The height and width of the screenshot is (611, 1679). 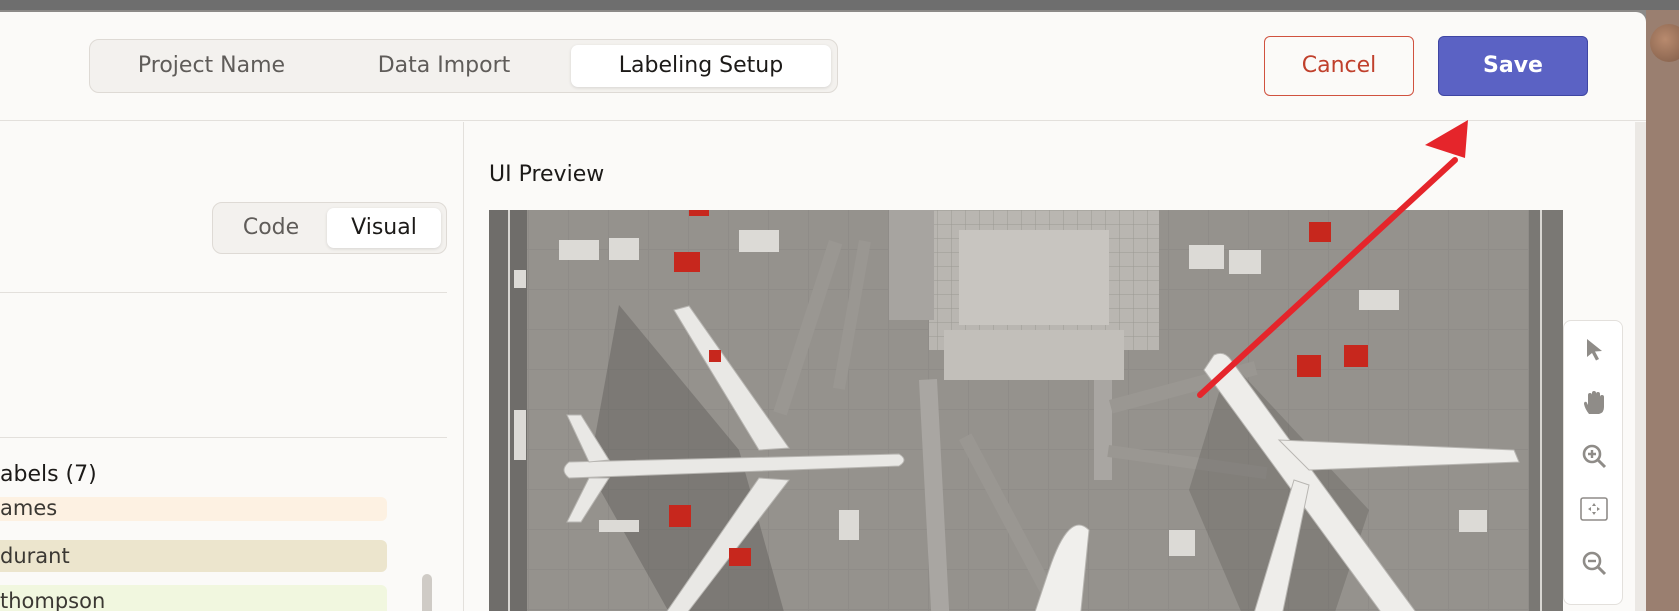 I want to click on zoom-out-icon, so click(x=1594, y=563).